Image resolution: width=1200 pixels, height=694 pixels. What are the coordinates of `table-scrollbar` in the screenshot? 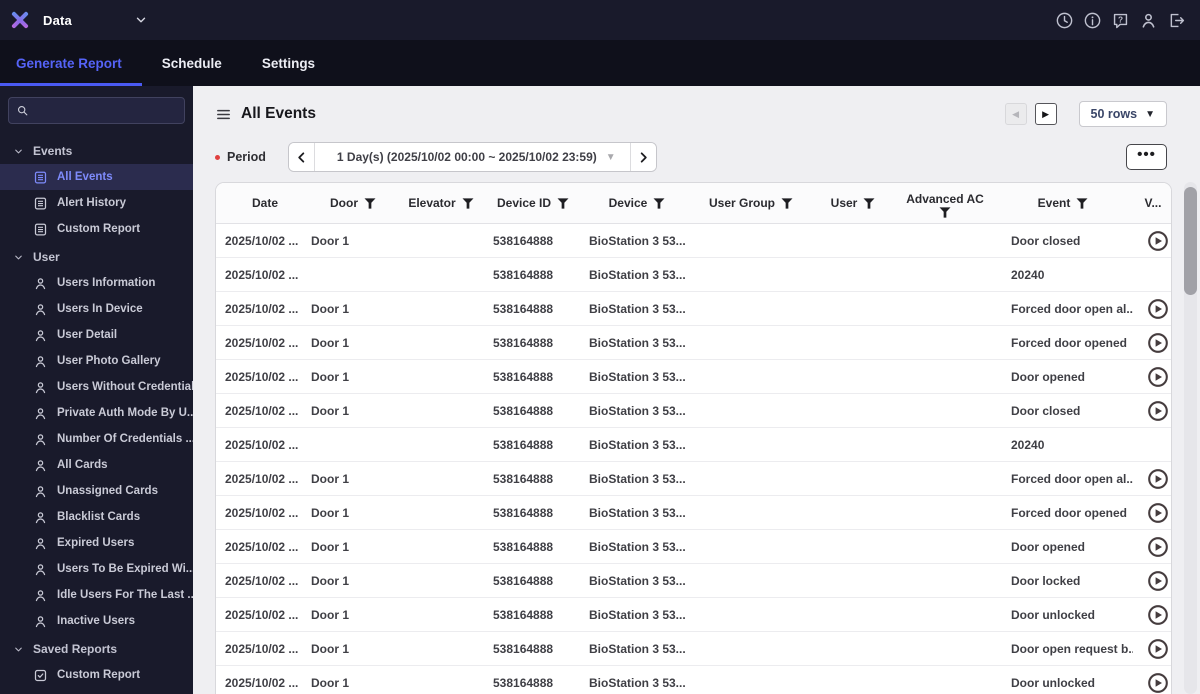 It's located at (1190, 438).